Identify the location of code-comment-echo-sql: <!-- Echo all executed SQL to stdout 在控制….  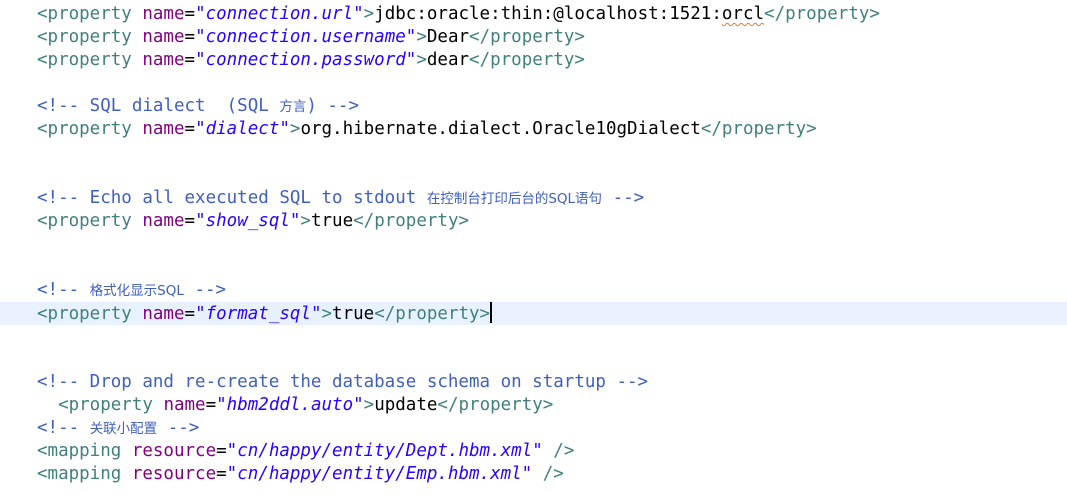
(340, 198).